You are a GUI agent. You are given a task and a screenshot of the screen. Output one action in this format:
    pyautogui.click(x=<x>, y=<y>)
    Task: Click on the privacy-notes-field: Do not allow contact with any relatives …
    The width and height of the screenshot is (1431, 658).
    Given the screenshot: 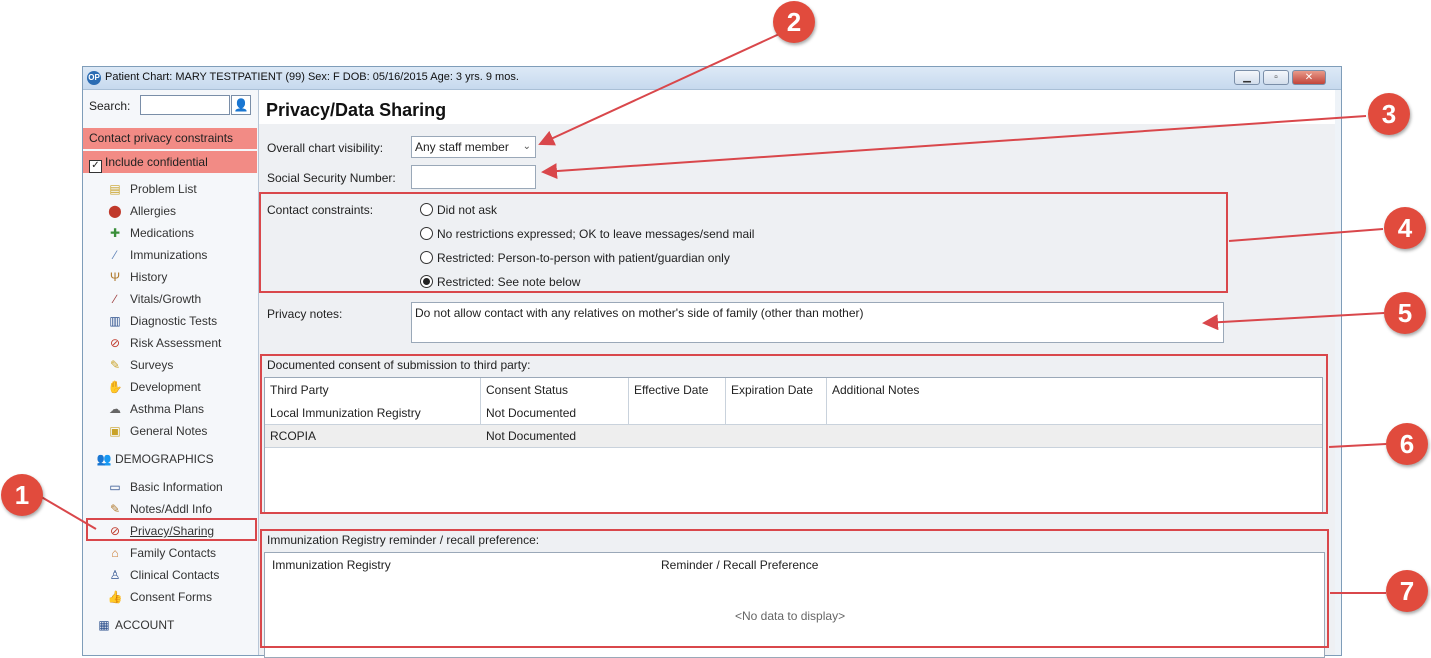 What is the action you would take?
    pyautogui.click(x=817, y=322)
    